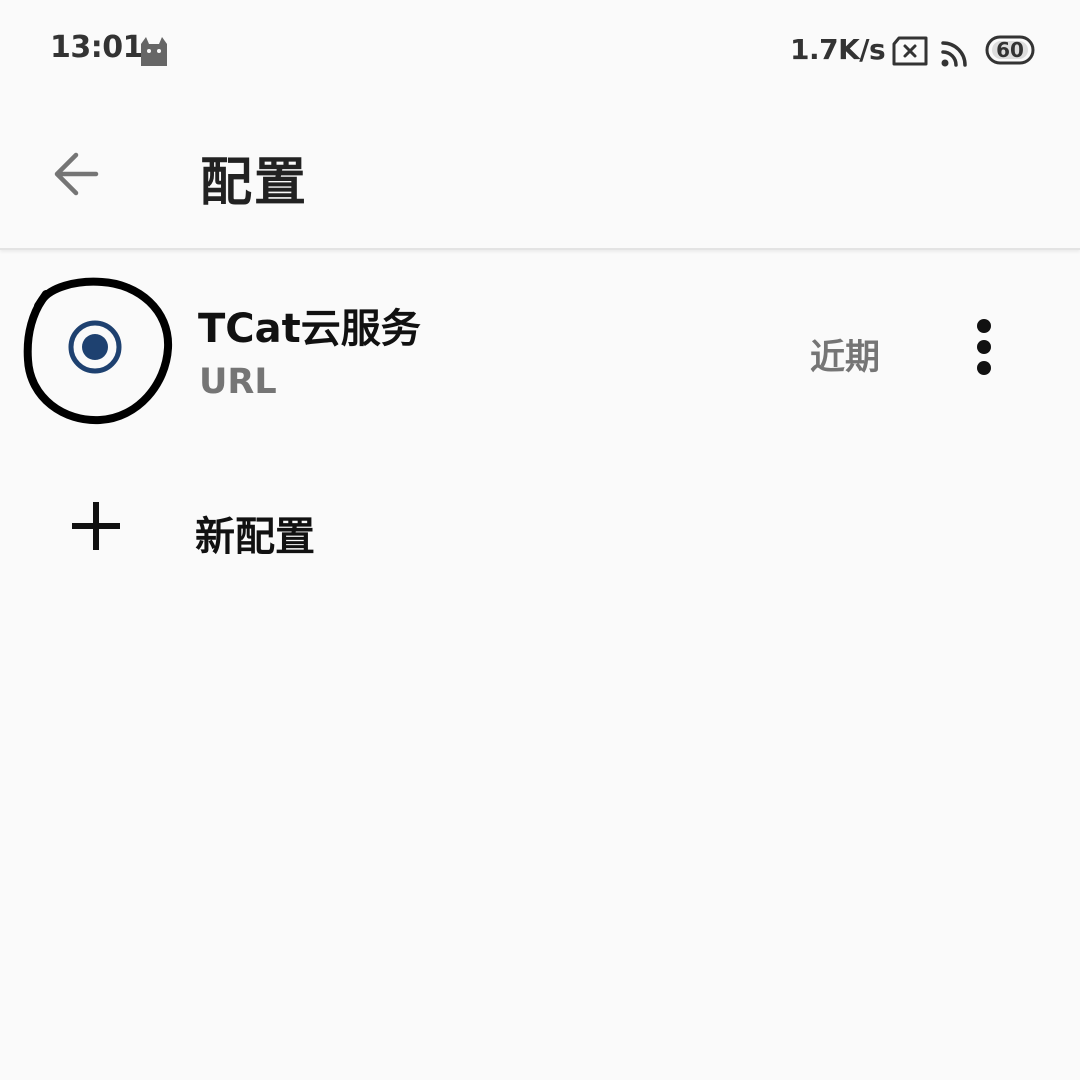 This screenshot has width=1080, height=1080. What do you see at coordinates (255, 537) in the screenshot?
I see `new-profile-label: 新配置` at bounding box center [255, 537].